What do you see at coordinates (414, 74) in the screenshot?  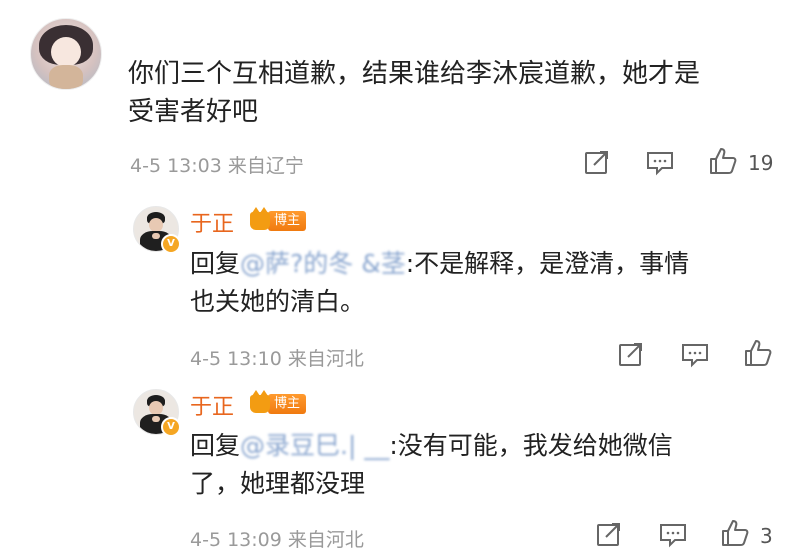 I see `comment-text-line1: 你们三个互相道歉，结果谁给李沐宸道歉，她才是` at bounding box center [414, 74].